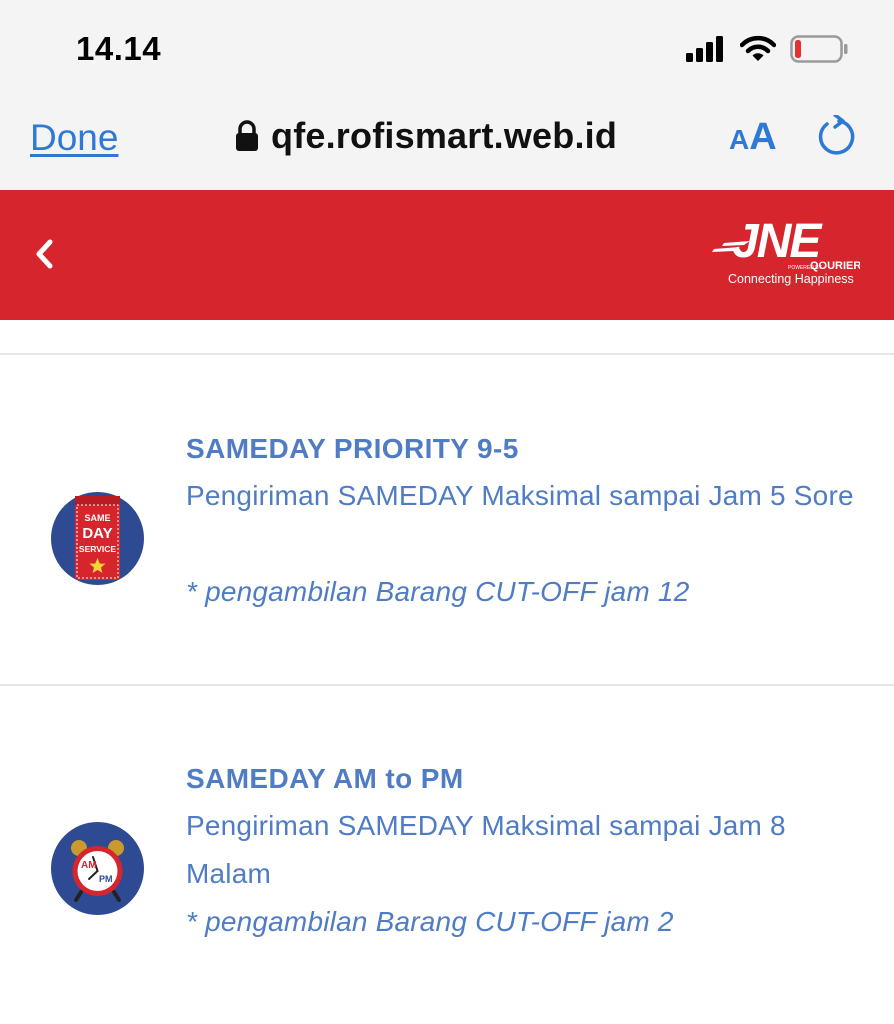 This screenshot has height=1024, width=894. What do you see at coordinates (791, 279) in the screenshot?
I see `jne-tagline: Connecting Happiness` at bounding box center [791, 279].